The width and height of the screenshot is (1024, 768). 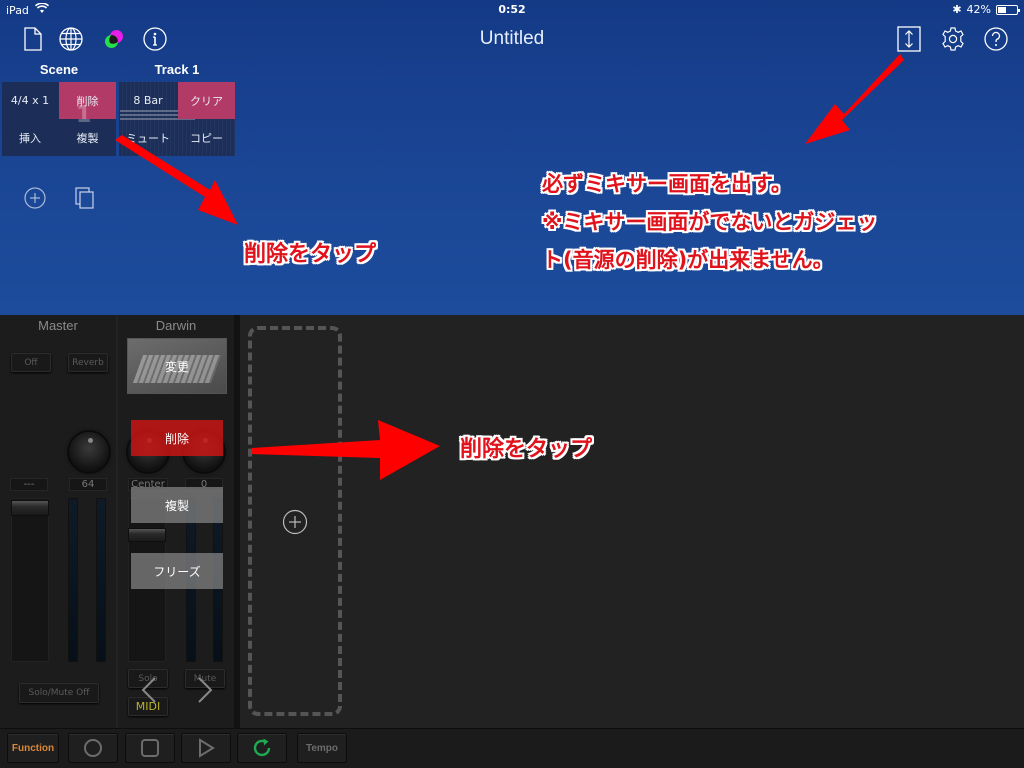 I want to click on stop-button, so click(x=150, y=748).